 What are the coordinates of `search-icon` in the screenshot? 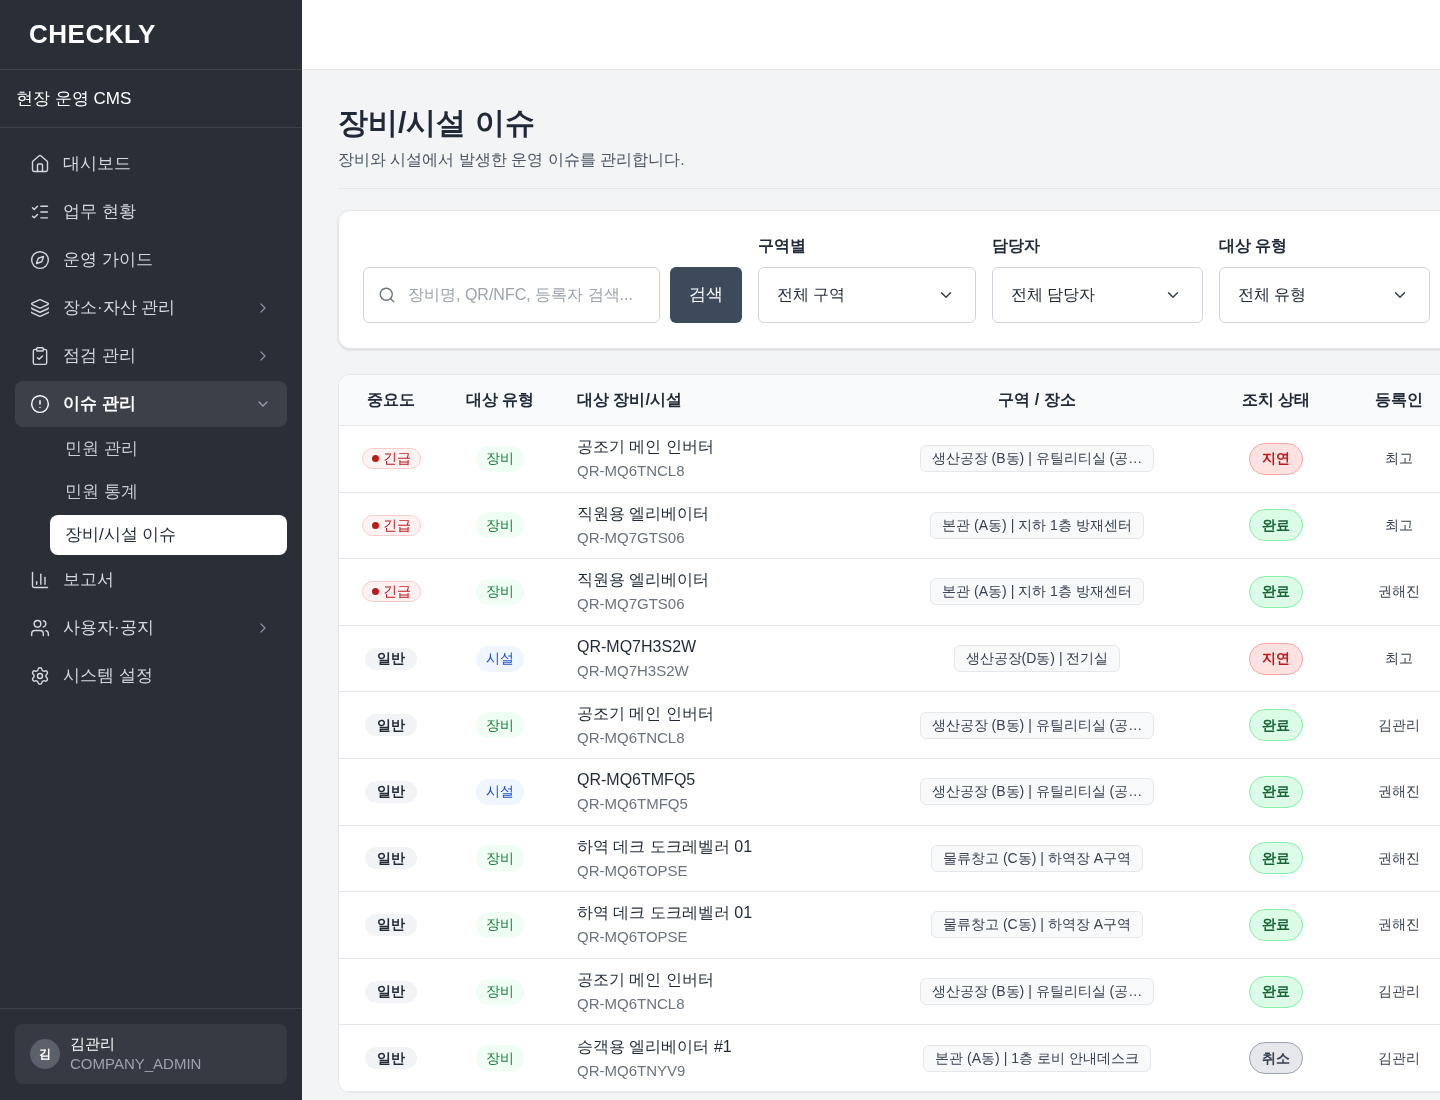 It's located at (387, 295).